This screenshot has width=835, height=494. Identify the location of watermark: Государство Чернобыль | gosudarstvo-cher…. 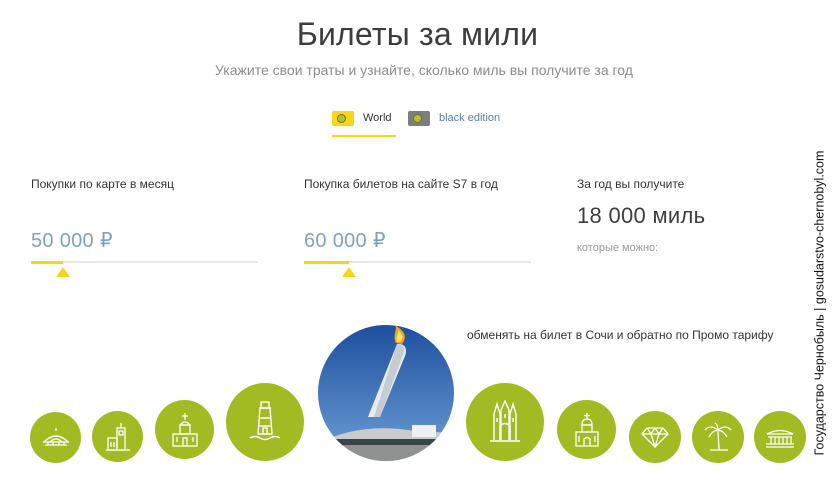
(819, 303).